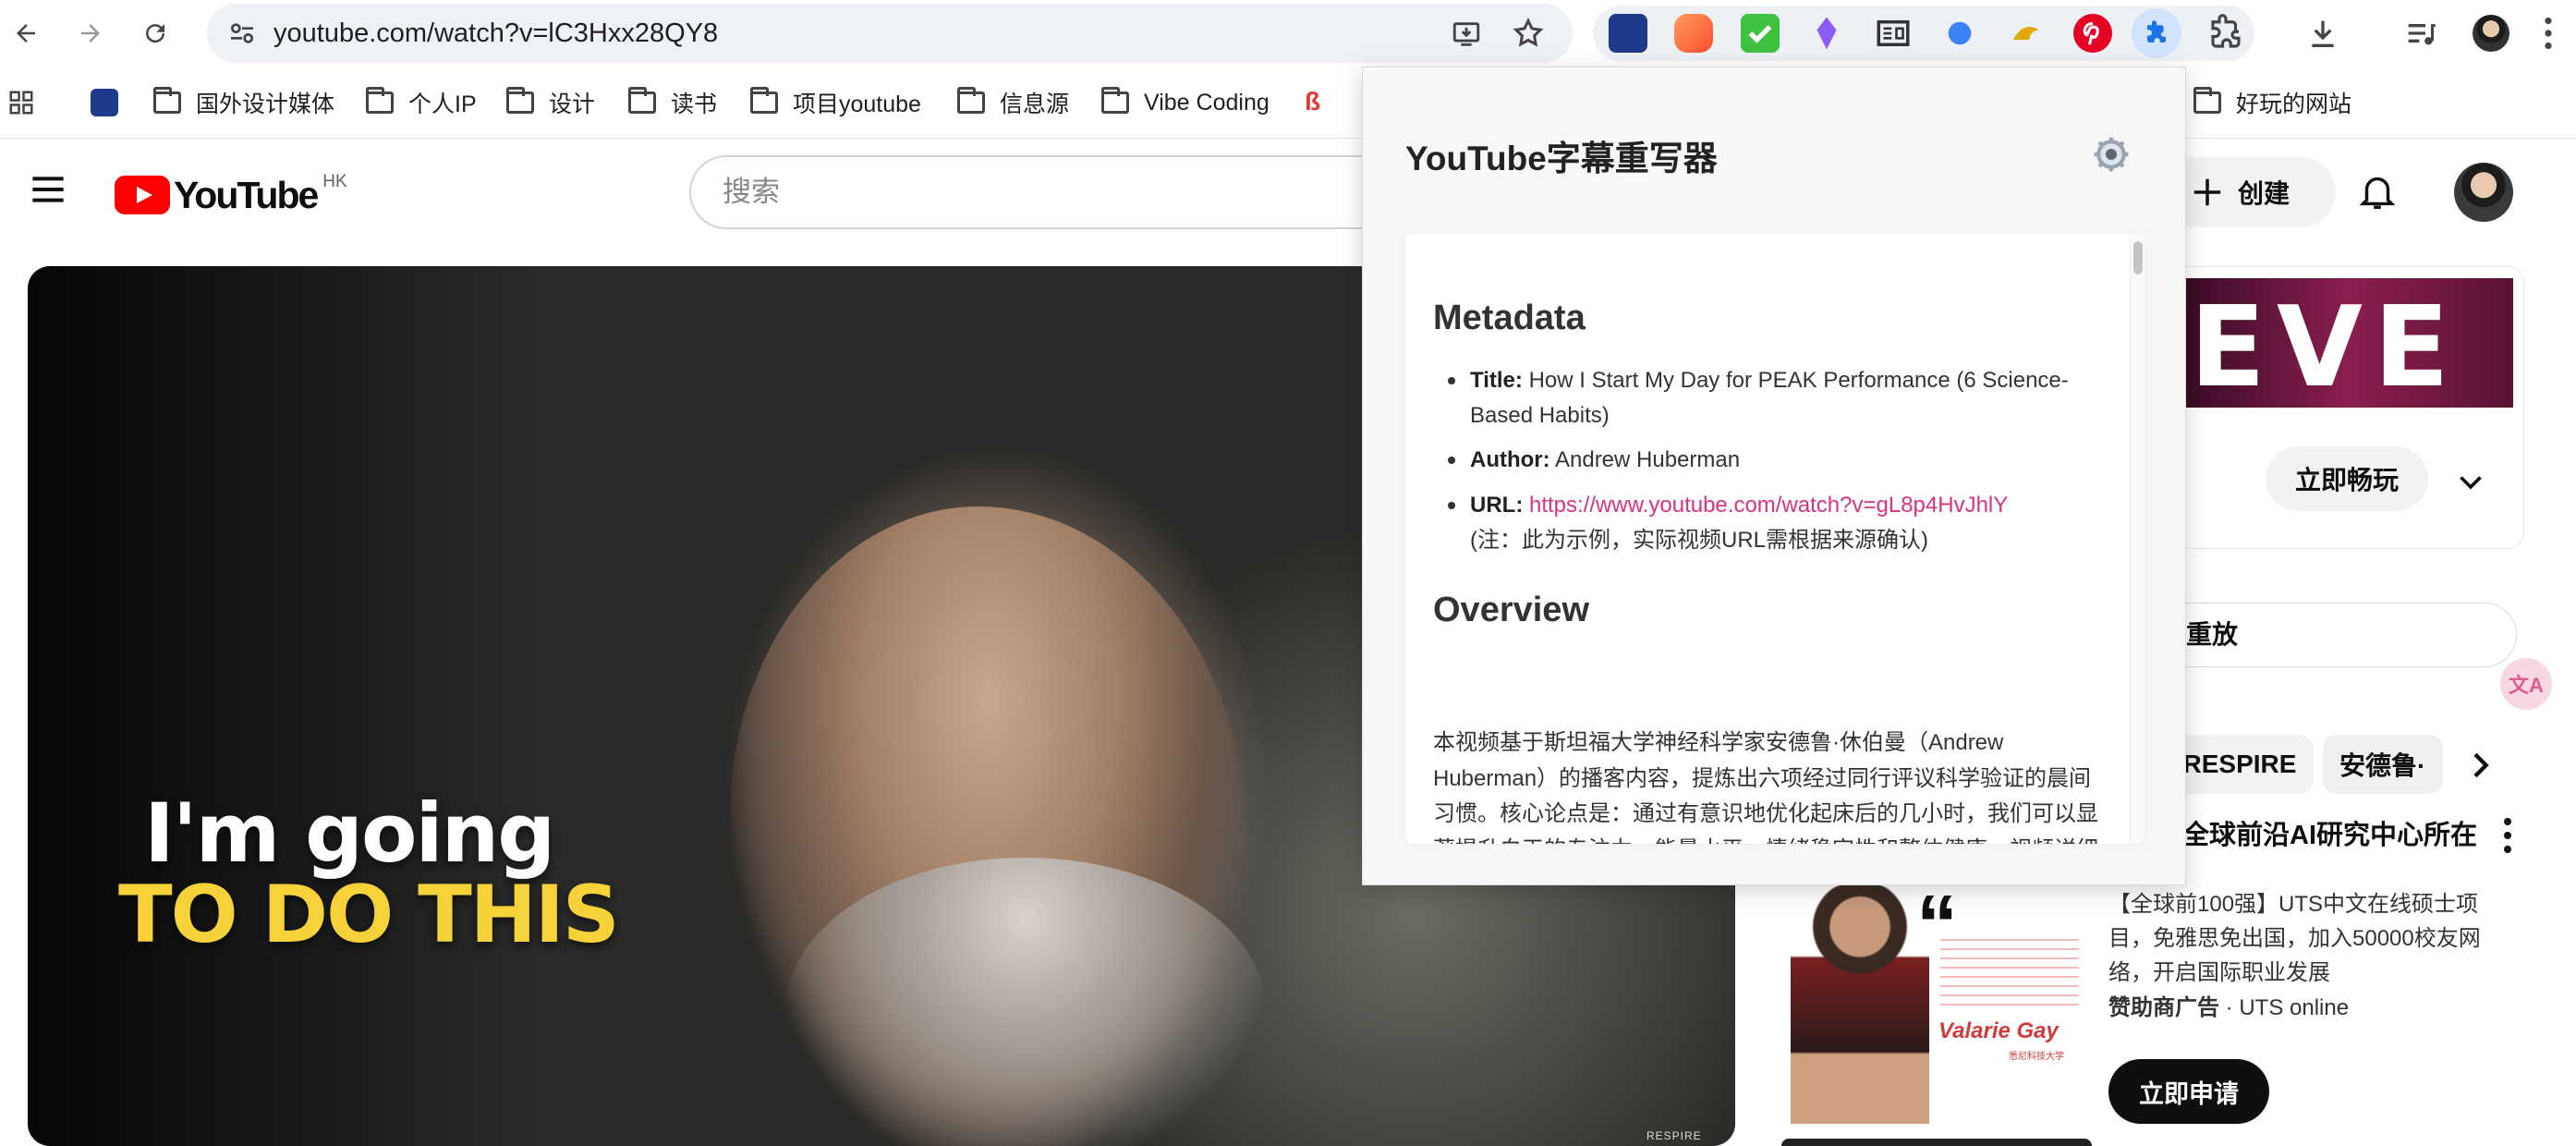 The width and height of the screenshot is (2576, 1146). Describe the element at coordinates (243, 103) in the screenshot. I see `bookmark-folder-1: 国外设计媒体` at that location.